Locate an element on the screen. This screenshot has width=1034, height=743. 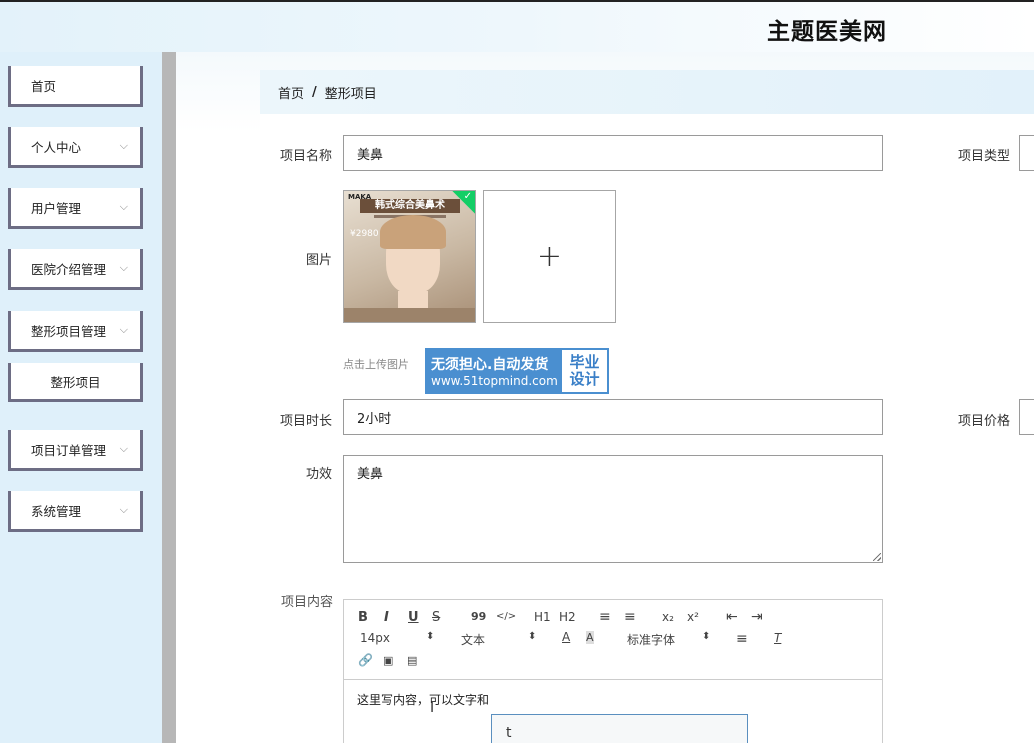
background-color-icon: A is located at coordinates (590, 637).